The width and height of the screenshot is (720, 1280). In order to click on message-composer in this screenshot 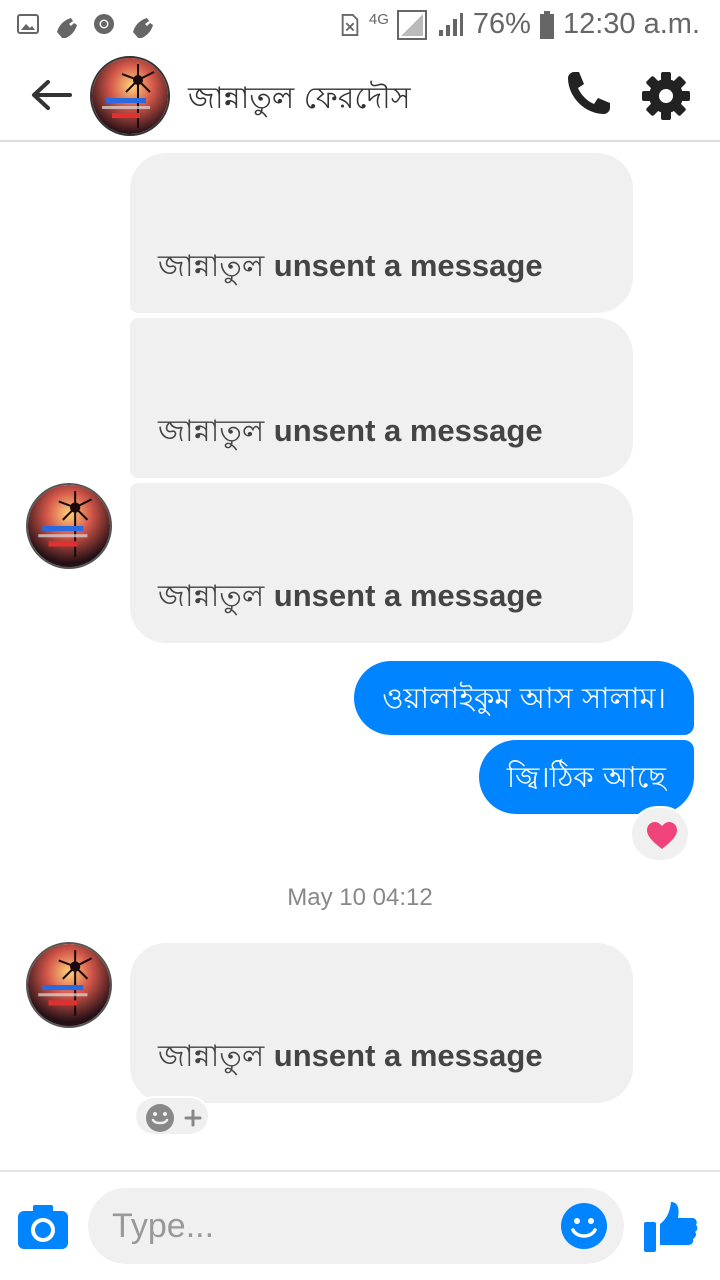, I will do `click(360, 1225)`.